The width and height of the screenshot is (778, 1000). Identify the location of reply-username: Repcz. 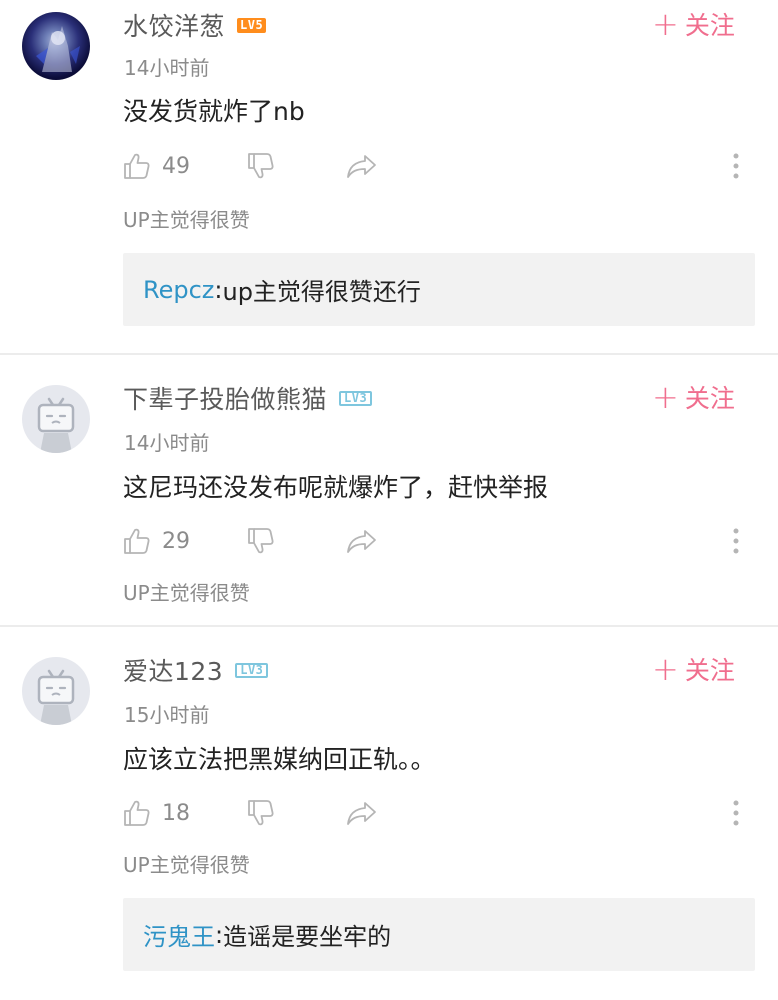
(178, 290).